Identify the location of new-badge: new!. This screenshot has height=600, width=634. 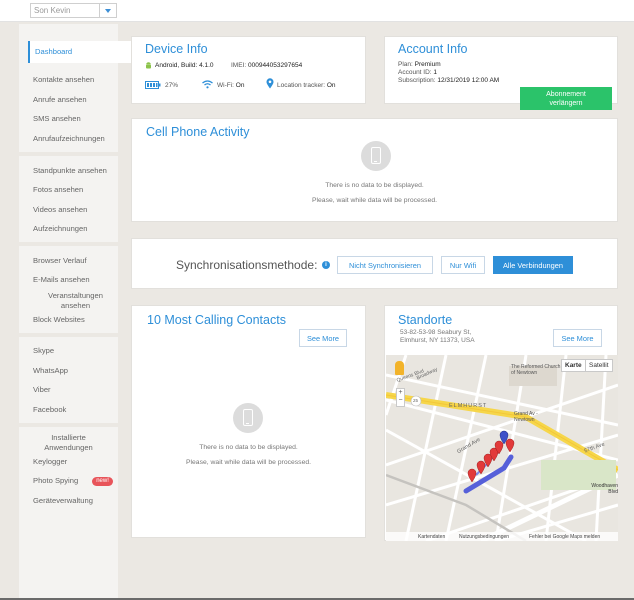
(102, 481).